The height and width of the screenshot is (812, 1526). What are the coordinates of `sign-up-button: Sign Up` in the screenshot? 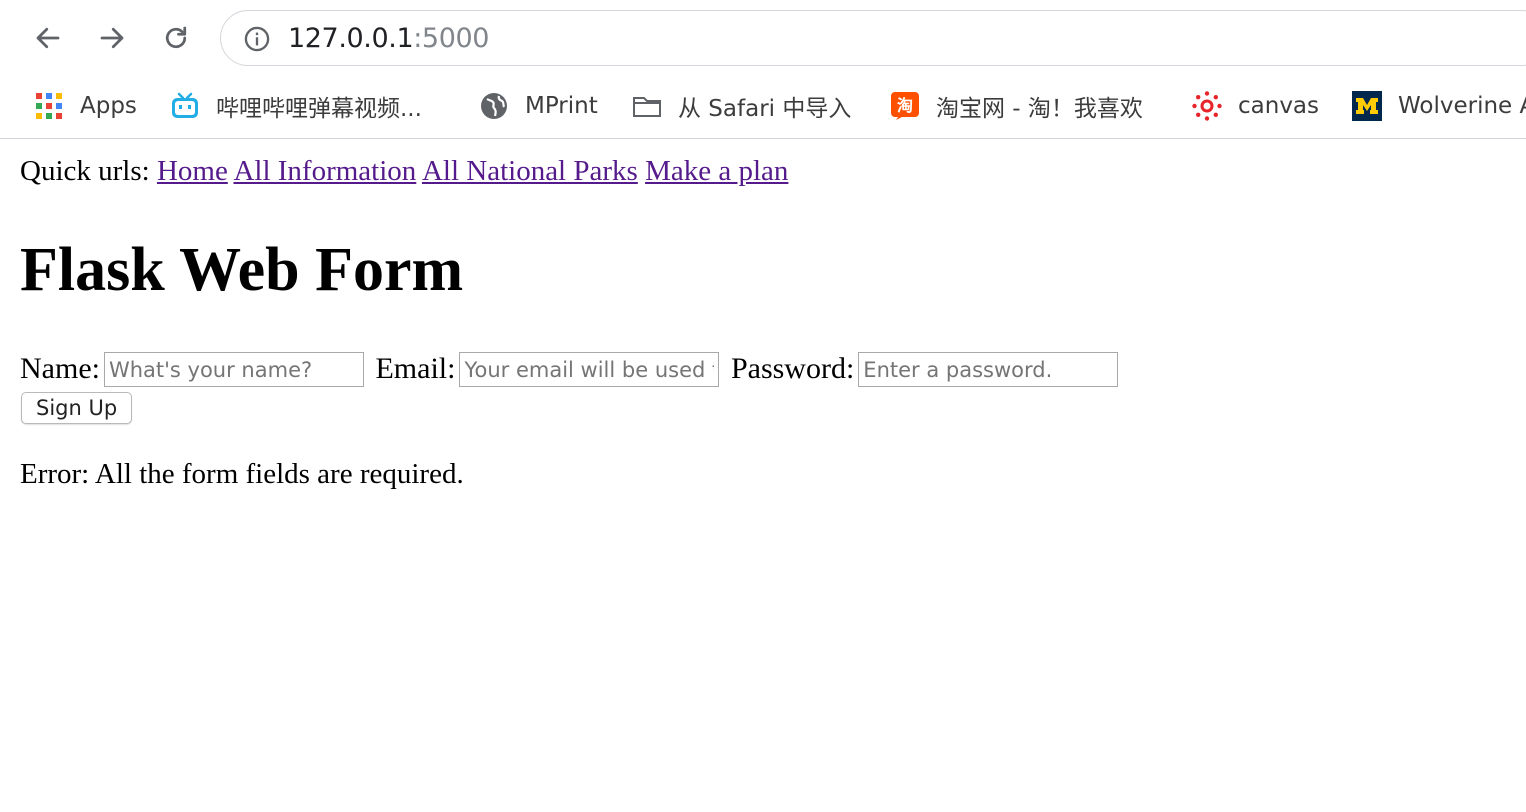 It's located at (77, 408).